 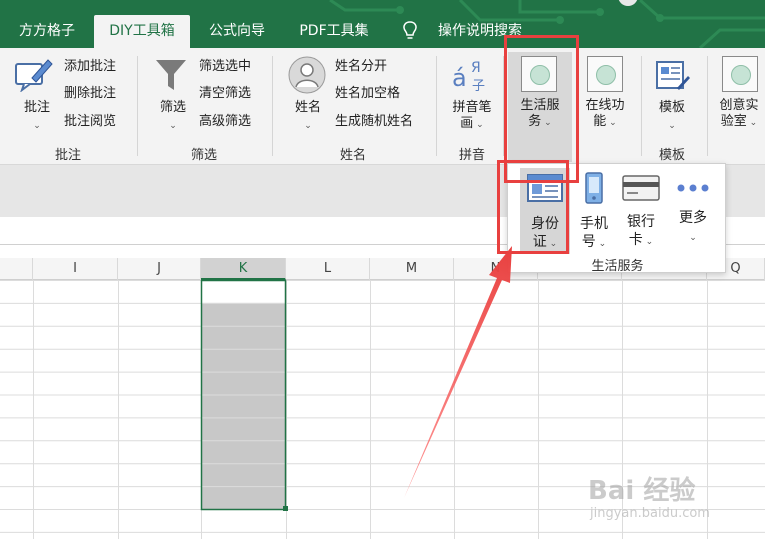 What do you see at coordinates (478, 86) in the screenshot?
I see `svg-text: 子` at bounding box center [478, 86].